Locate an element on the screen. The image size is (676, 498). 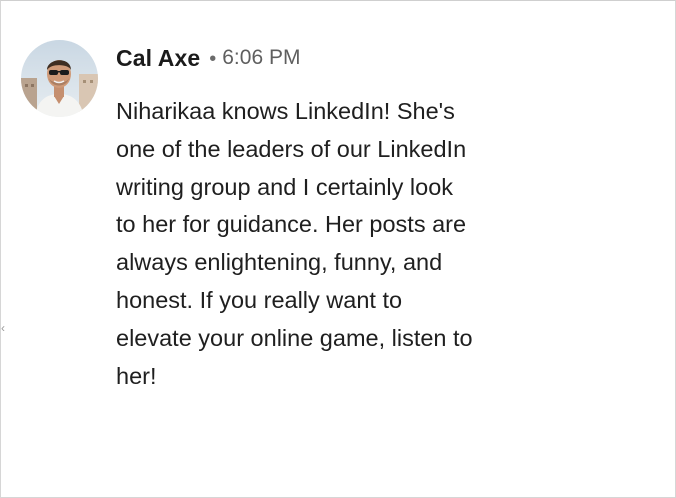
comment-line: honest. If you really want to is located at coordinates (259, 299).